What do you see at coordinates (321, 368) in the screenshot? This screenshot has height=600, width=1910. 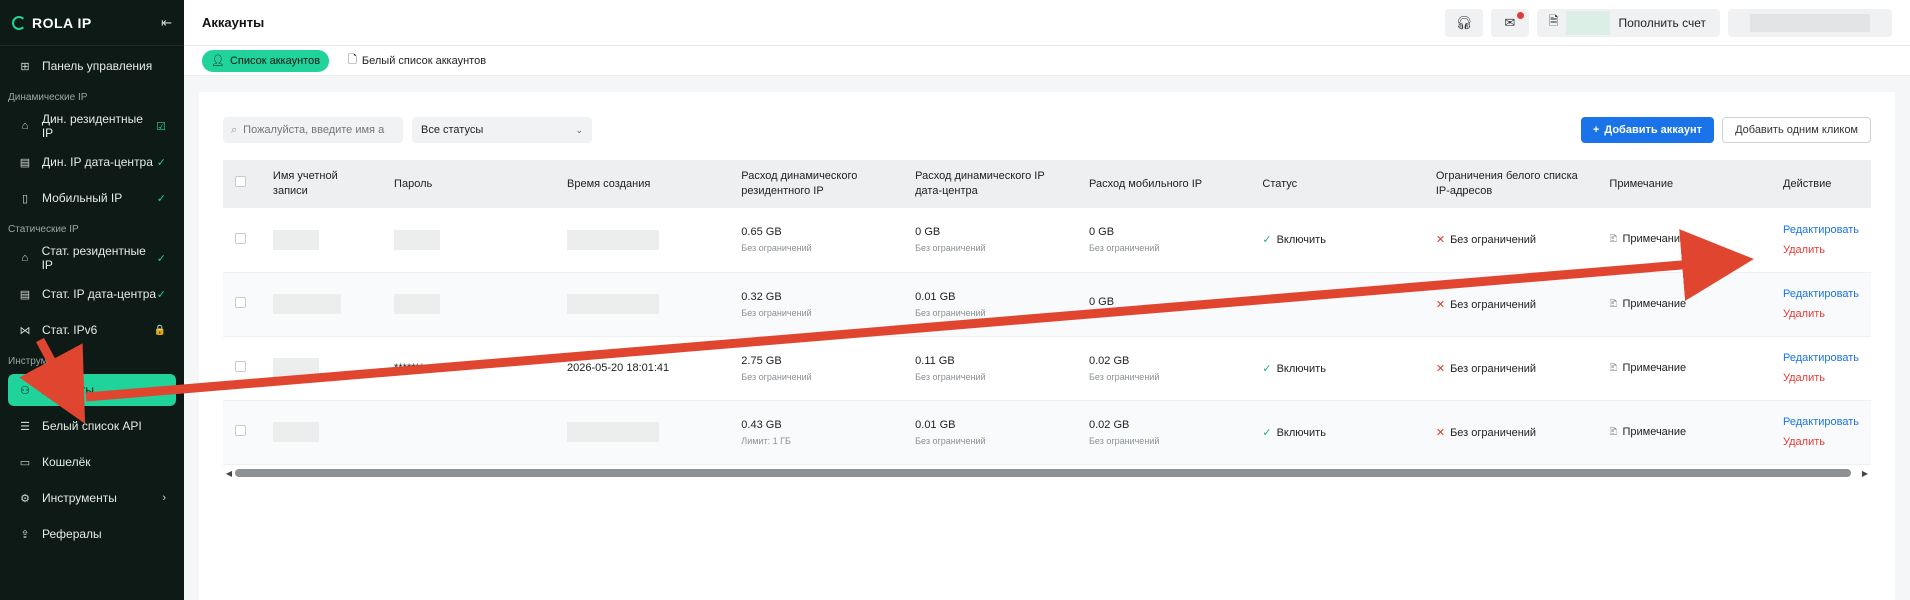 I see `username-cell` at bounding box center [321, 368].